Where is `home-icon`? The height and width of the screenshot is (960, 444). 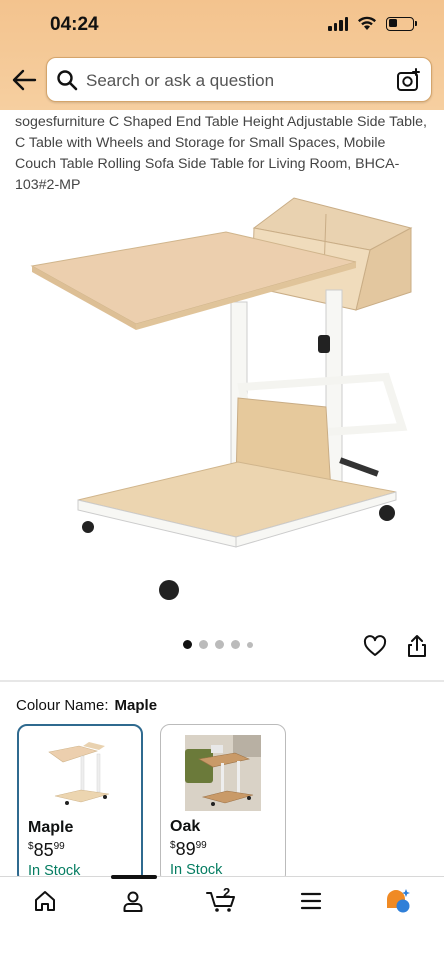
home-icon is located at coordinates (45, 901).